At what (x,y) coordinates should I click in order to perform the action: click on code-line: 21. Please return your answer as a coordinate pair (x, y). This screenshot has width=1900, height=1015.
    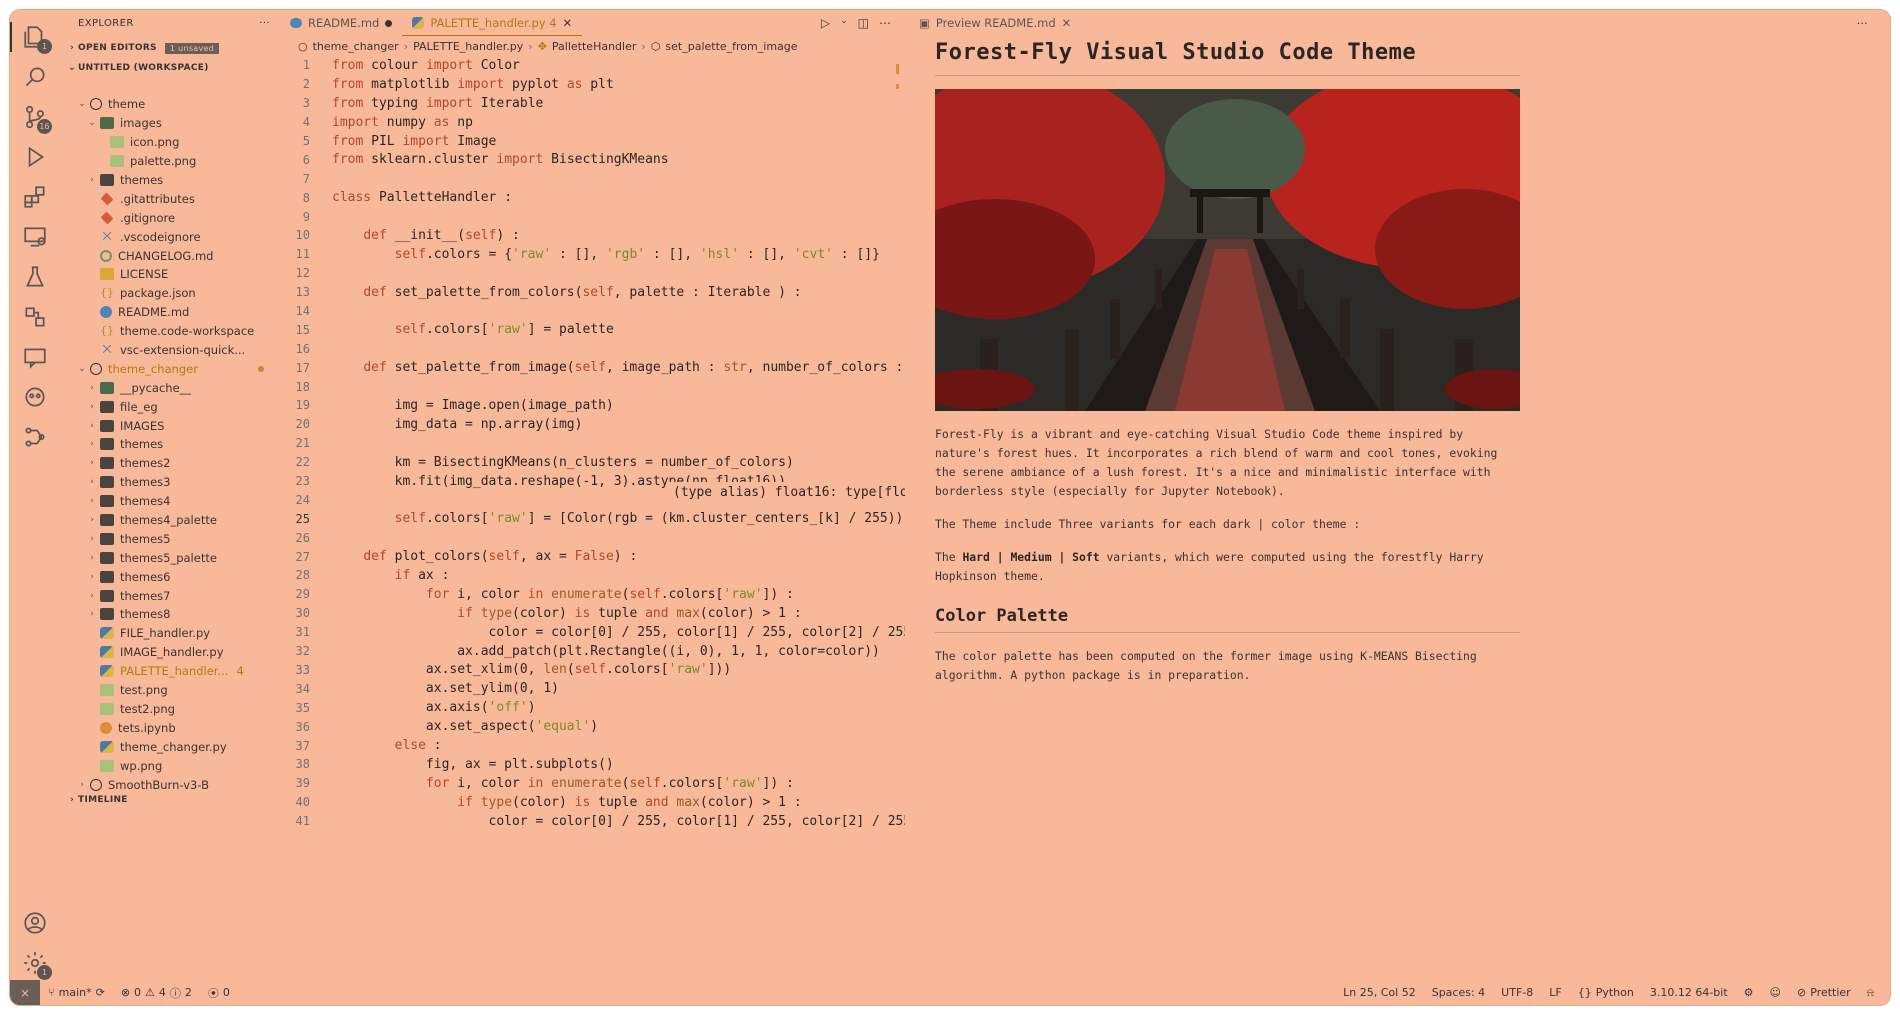
    Looking at the image, I should click on (592, 443).